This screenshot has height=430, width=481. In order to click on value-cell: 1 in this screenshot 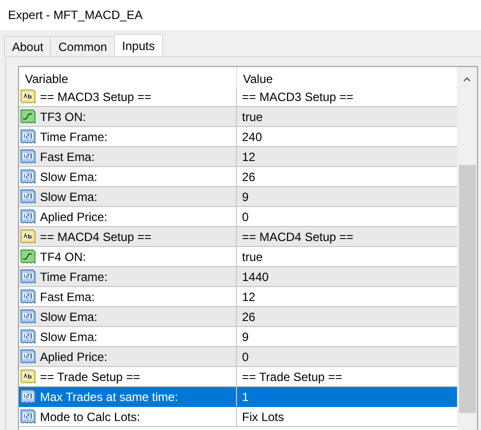, I will do `click(347, 397)`.